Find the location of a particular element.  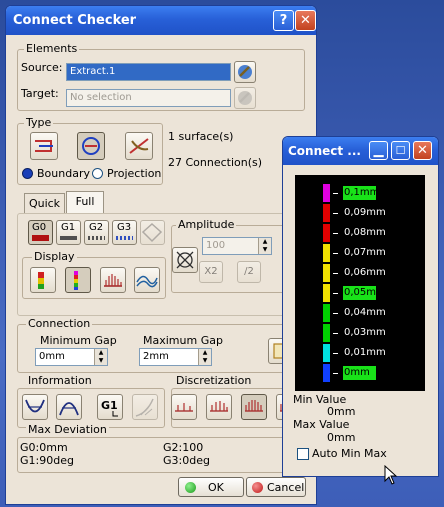

display-comb-button is located at coordinates (113, 280).